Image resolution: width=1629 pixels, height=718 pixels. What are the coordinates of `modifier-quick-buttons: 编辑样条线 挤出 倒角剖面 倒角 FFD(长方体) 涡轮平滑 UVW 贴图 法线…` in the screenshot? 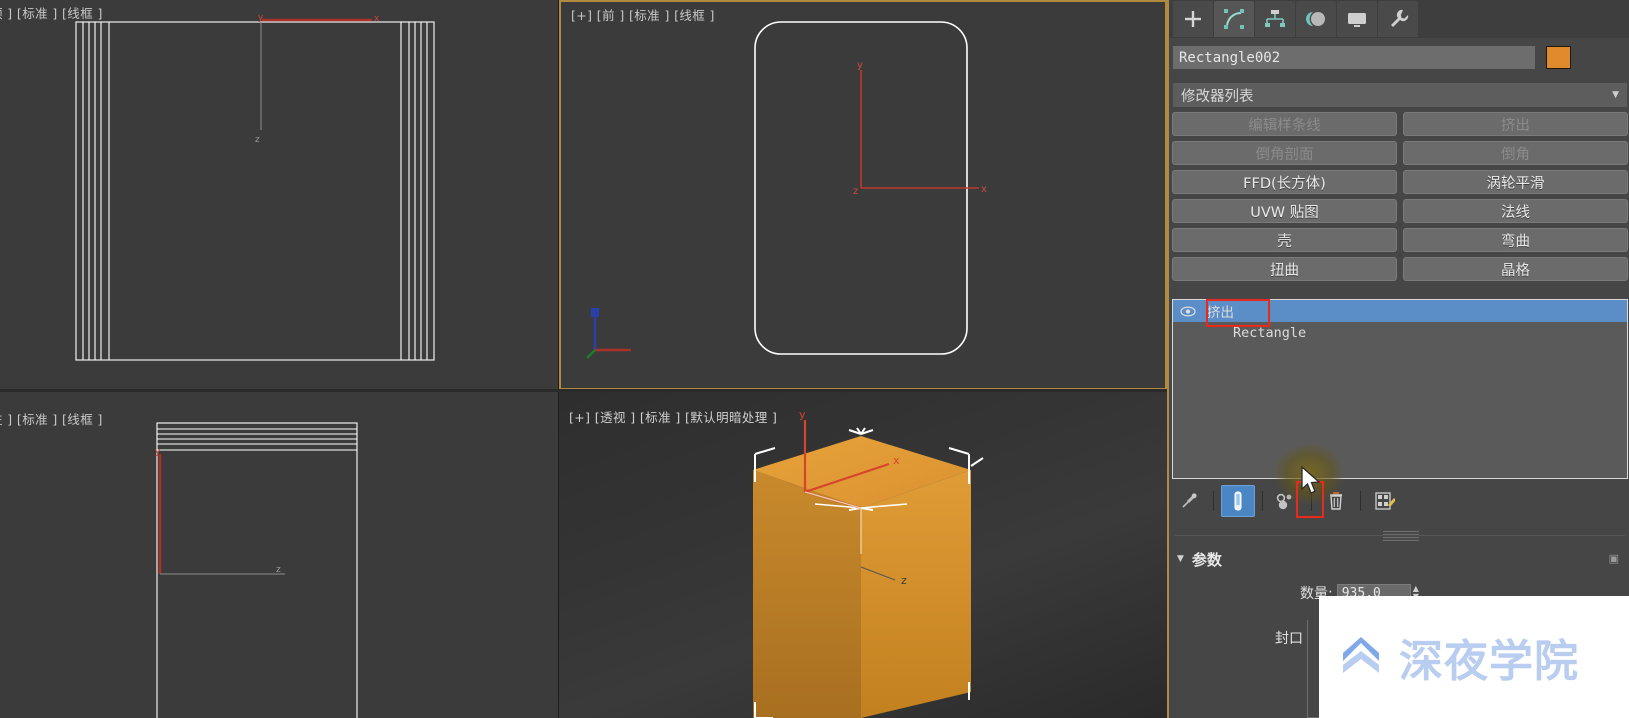 It's located at (1400, 196).